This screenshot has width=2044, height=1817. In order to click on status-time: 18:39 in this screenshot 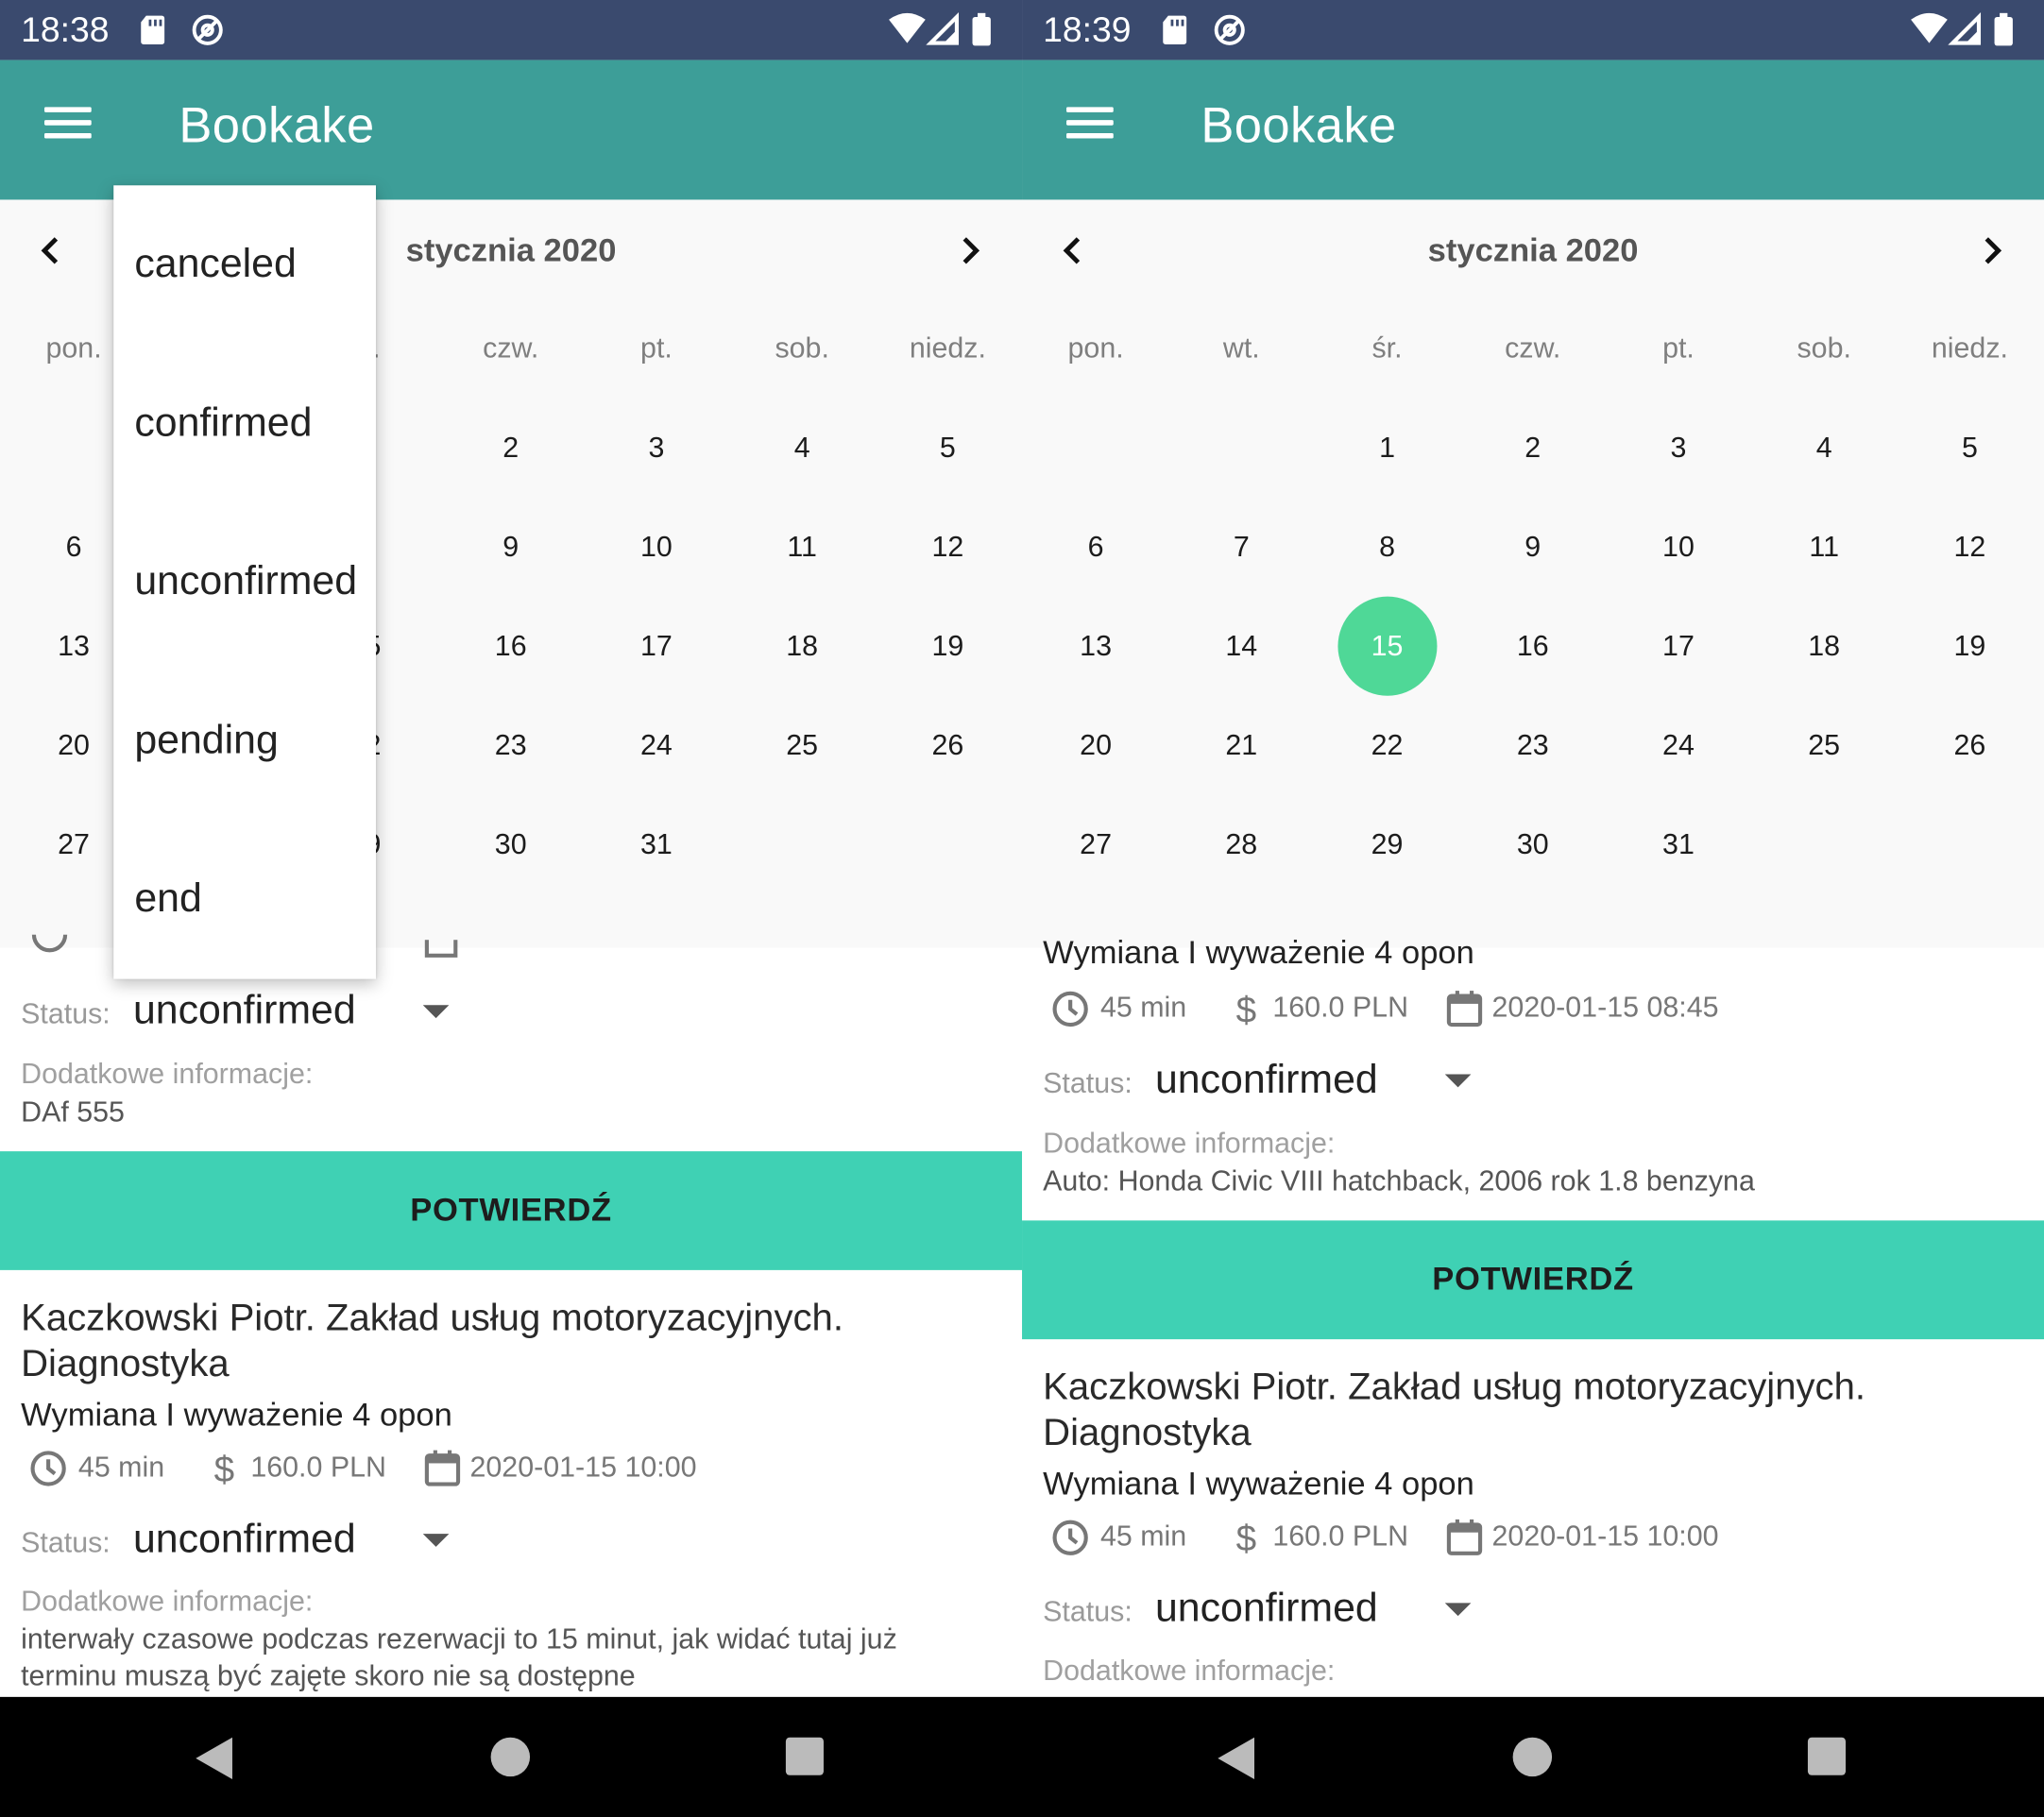, I will do `click(1088, 30)`.